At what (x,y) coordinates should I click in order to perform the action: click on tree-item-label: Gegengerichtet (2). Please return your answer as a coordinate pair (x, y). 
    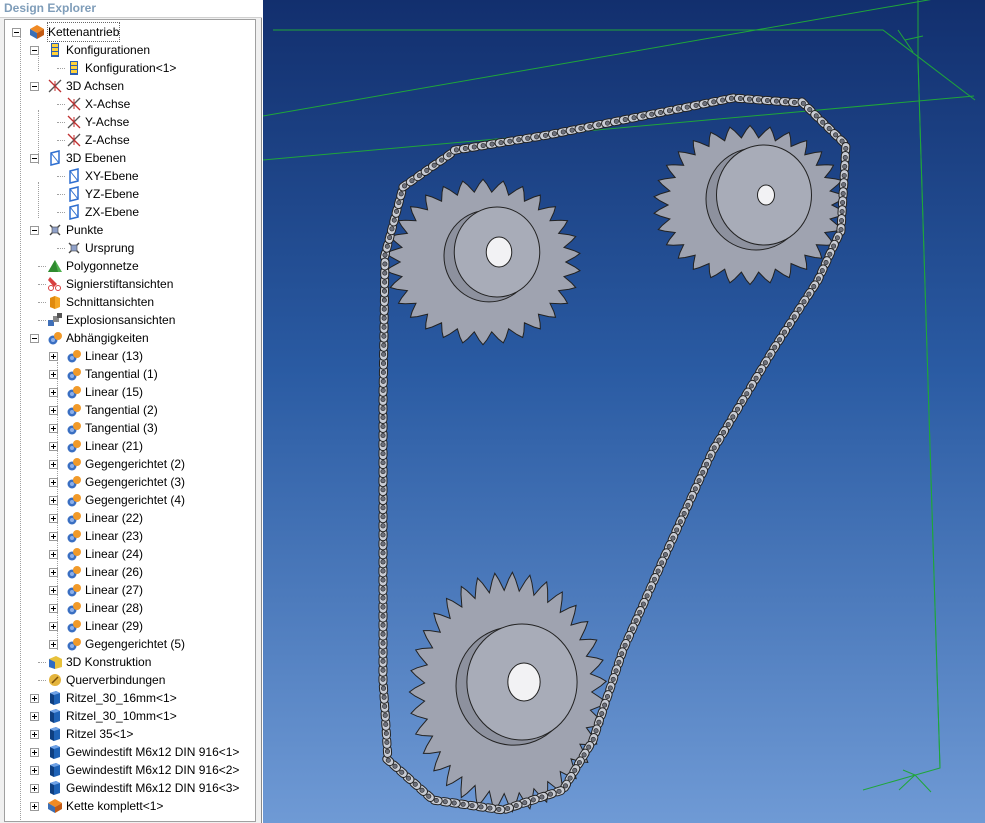
    Looking at the image, I should click on (135, 464).